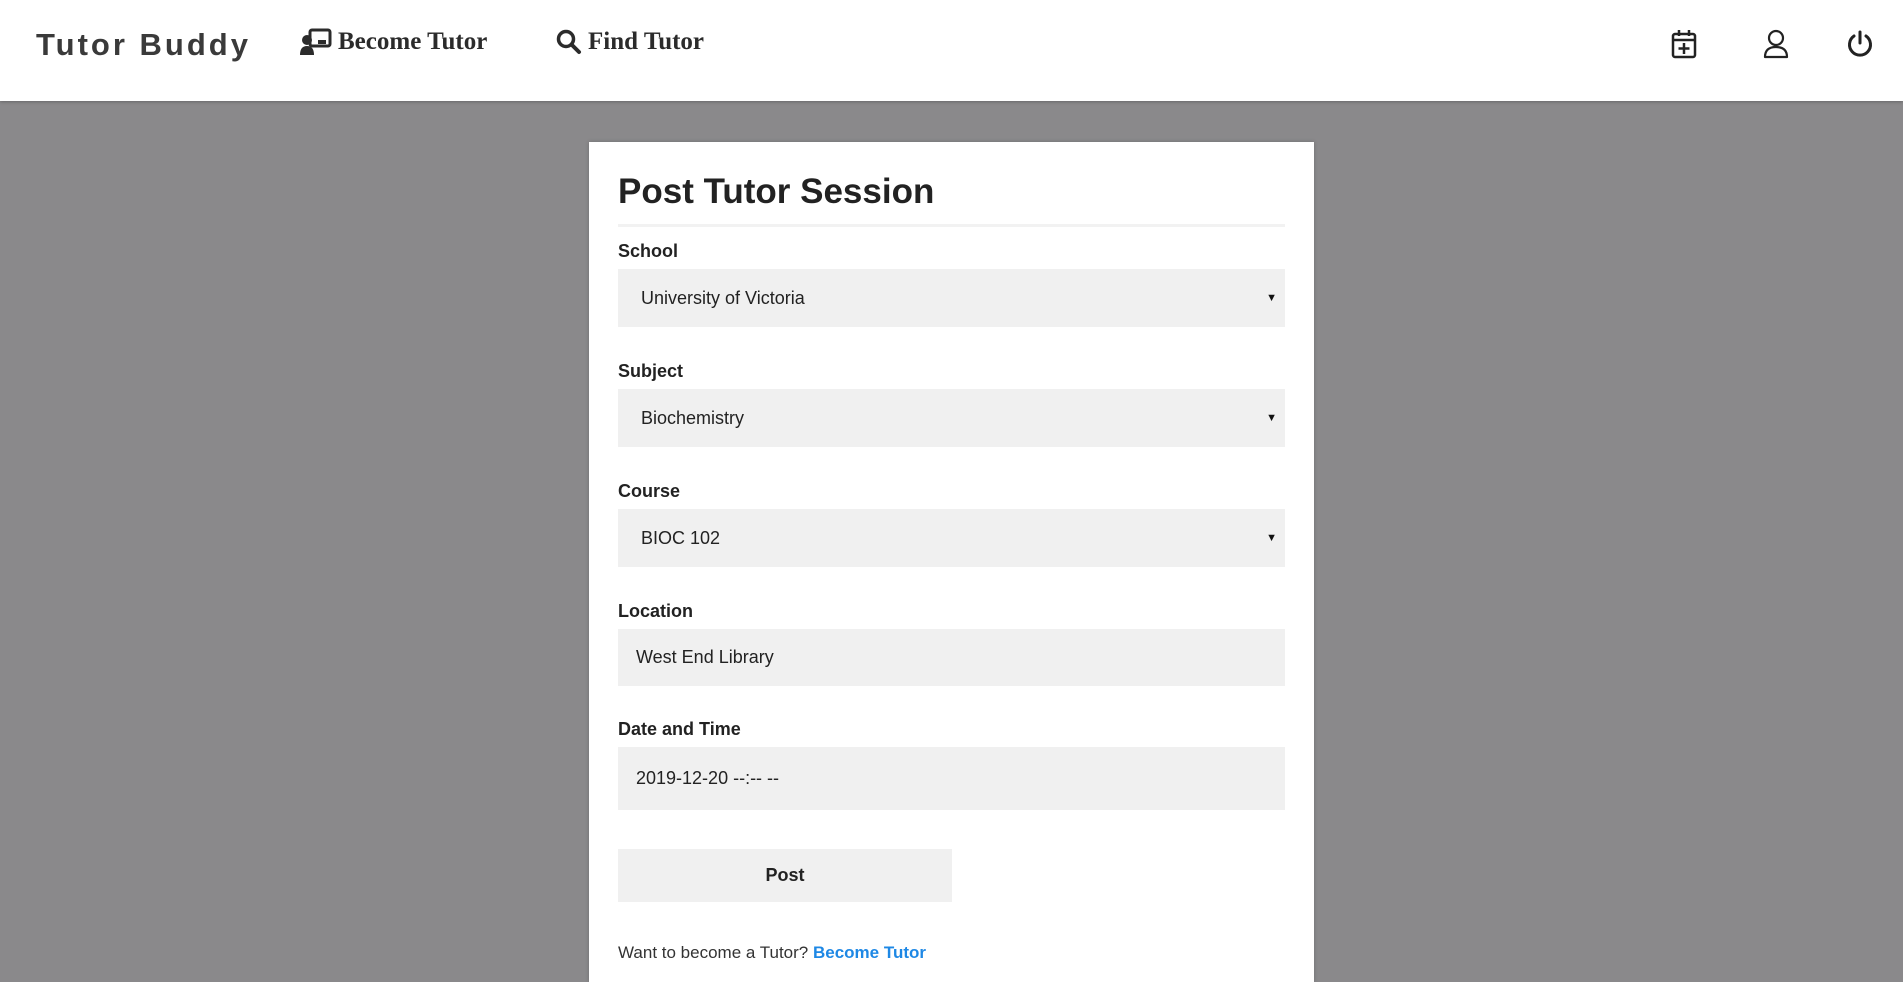 The height and width of the screenshot is (982, 1903). I want to click on datetime-value: 2019-12-20 --:-- --, so click(708, 778).